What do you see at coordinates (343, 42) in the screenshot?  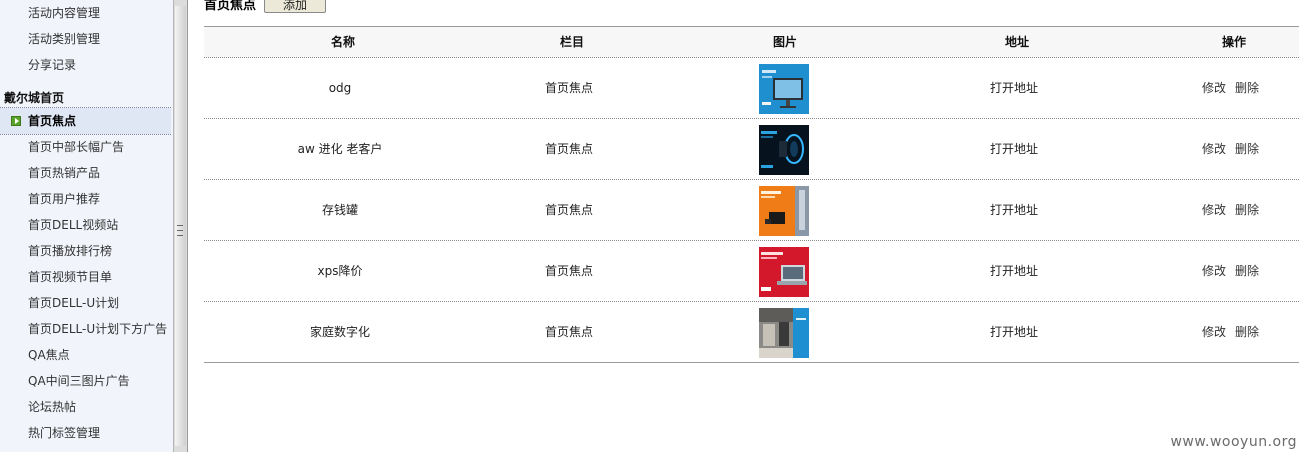 I see `column-header-name: 名称` at bounding box center [343, 42].